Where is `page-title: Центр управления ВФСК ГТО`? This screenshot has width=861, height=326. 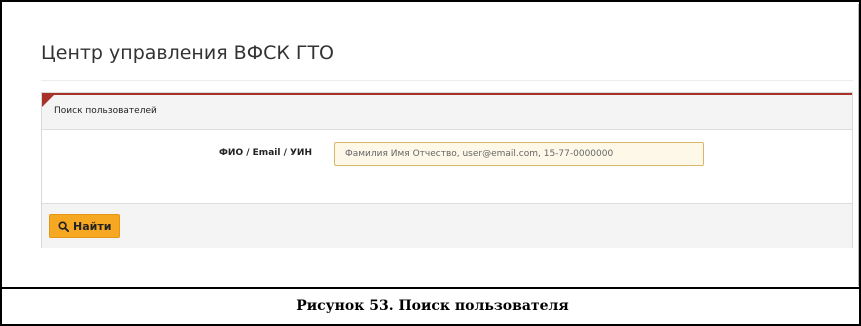
page-title: Центр управления ВФСК ГТО is located at coordinates (188, 53).